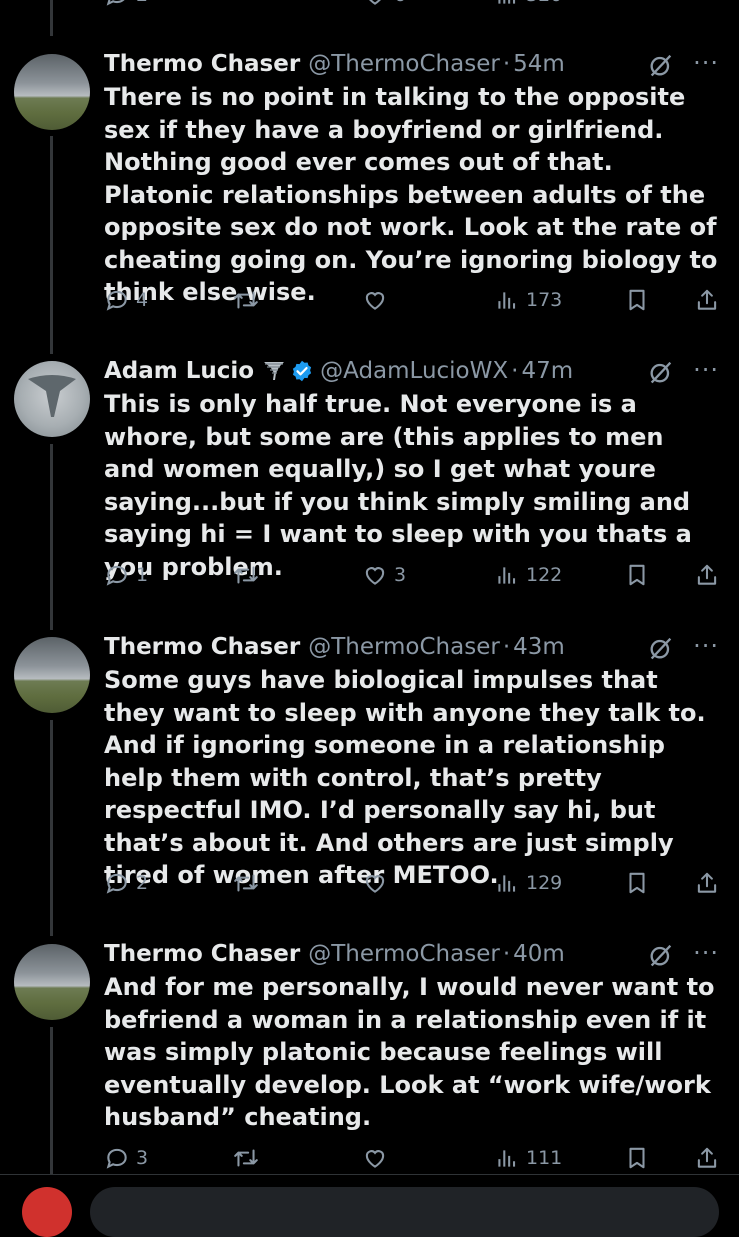  I want to click on views-count: 173, so click(544, 300).